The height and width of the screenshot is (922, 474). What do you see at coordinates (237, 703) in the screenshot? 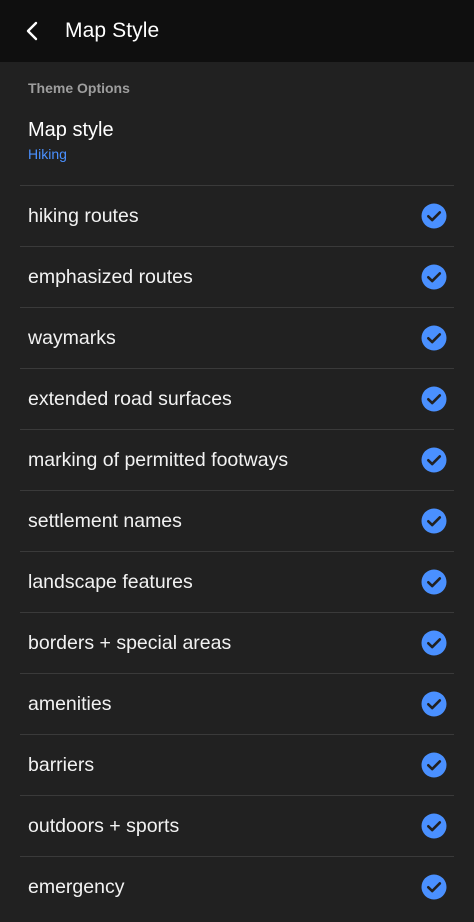
I see `list-item: amenities` at bounding box center [237, 703].